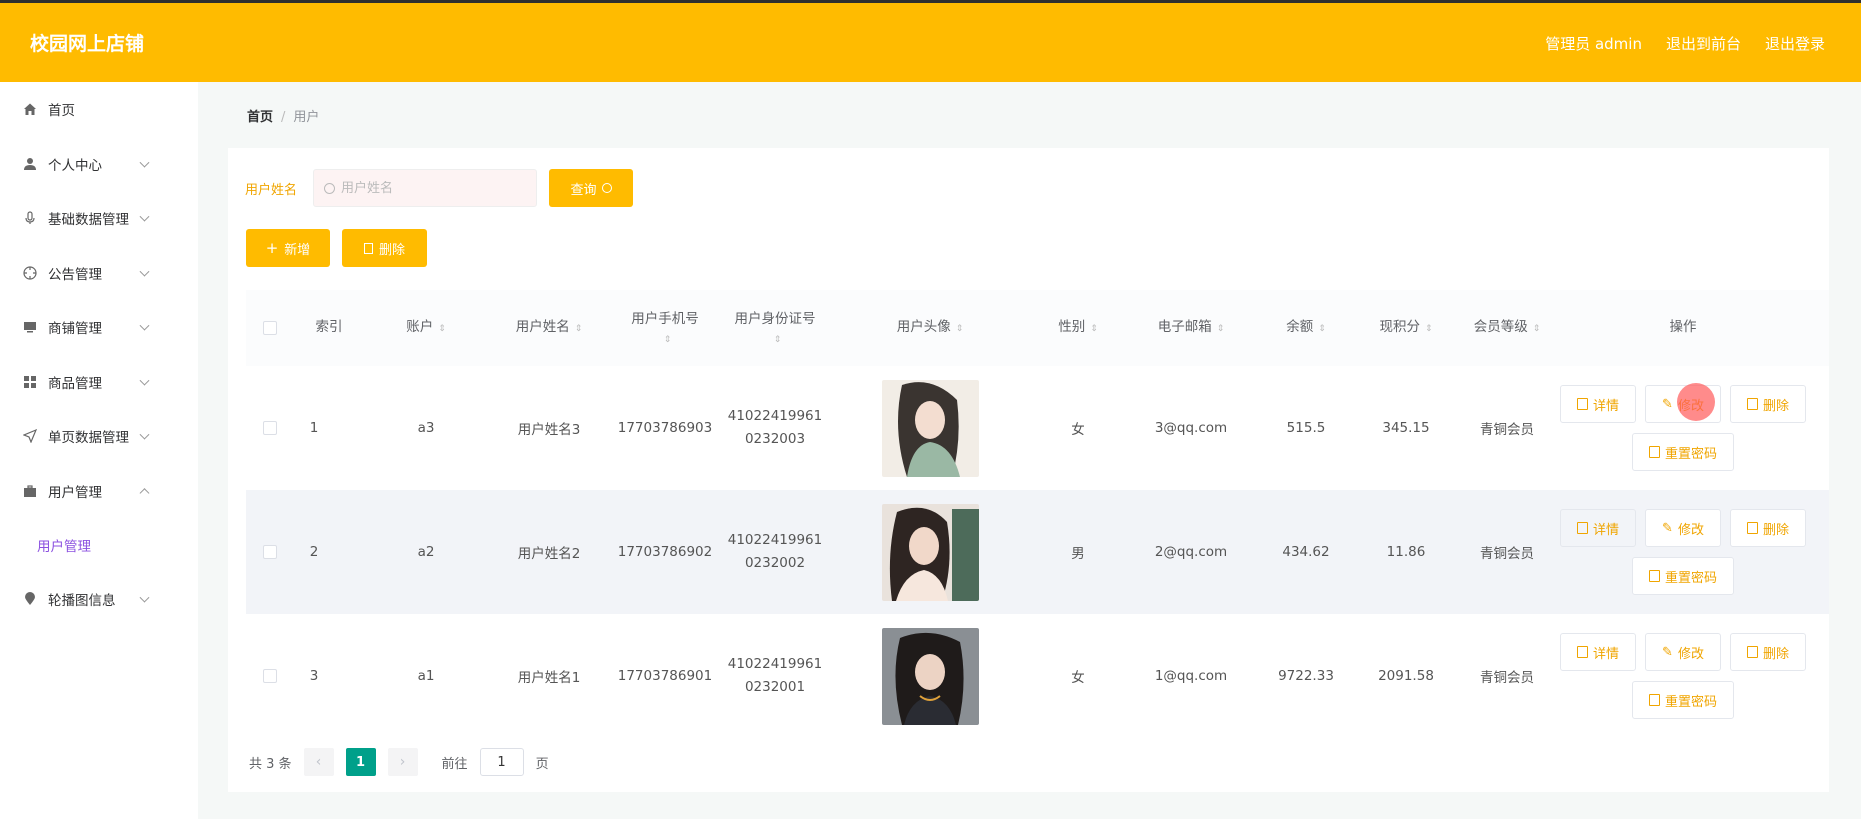 The height and width of the screenshot is (819, 1861). I want to click on column-header: 会员等级 ⇕, so click(1507, 328).